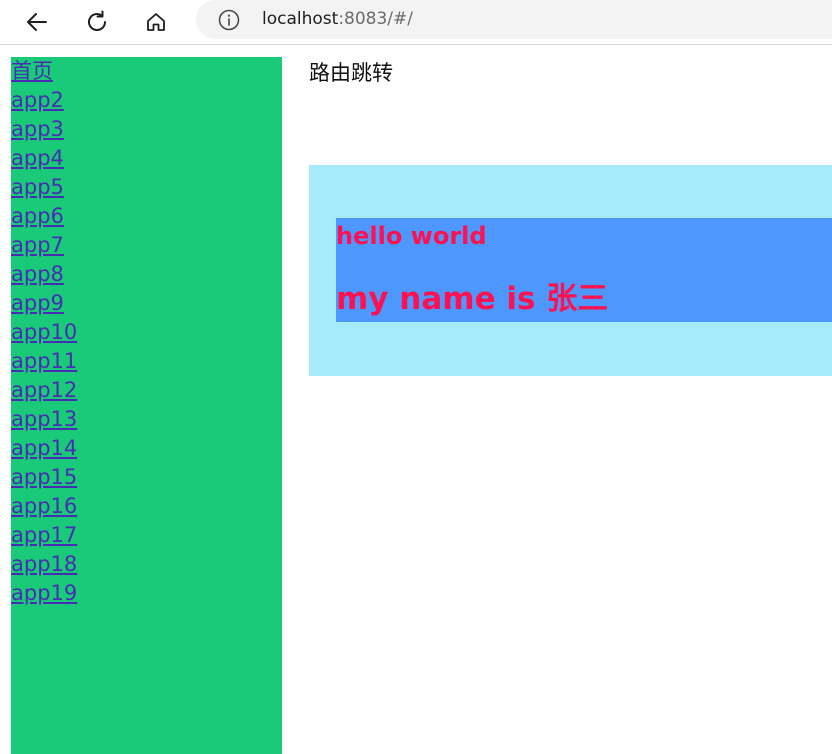  I want to click on arrow-left-icon, so click(37, 22).